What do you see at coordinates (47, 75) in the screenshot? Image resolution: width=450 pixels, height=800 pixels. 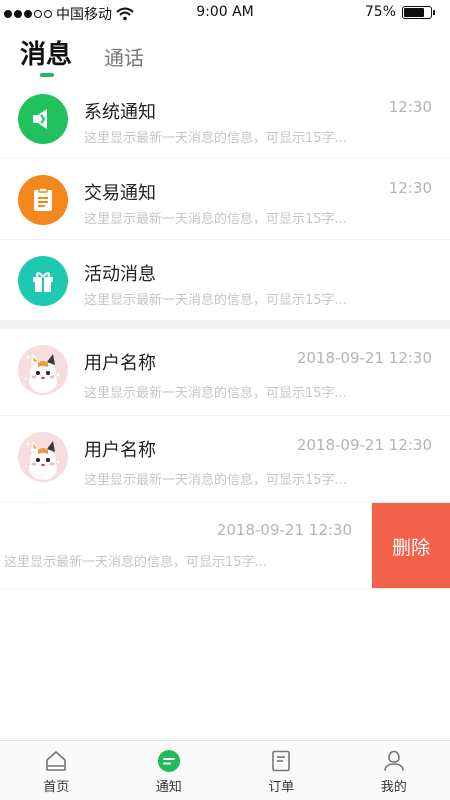 I see `tab-indicator` at bounding box center [47, 75].